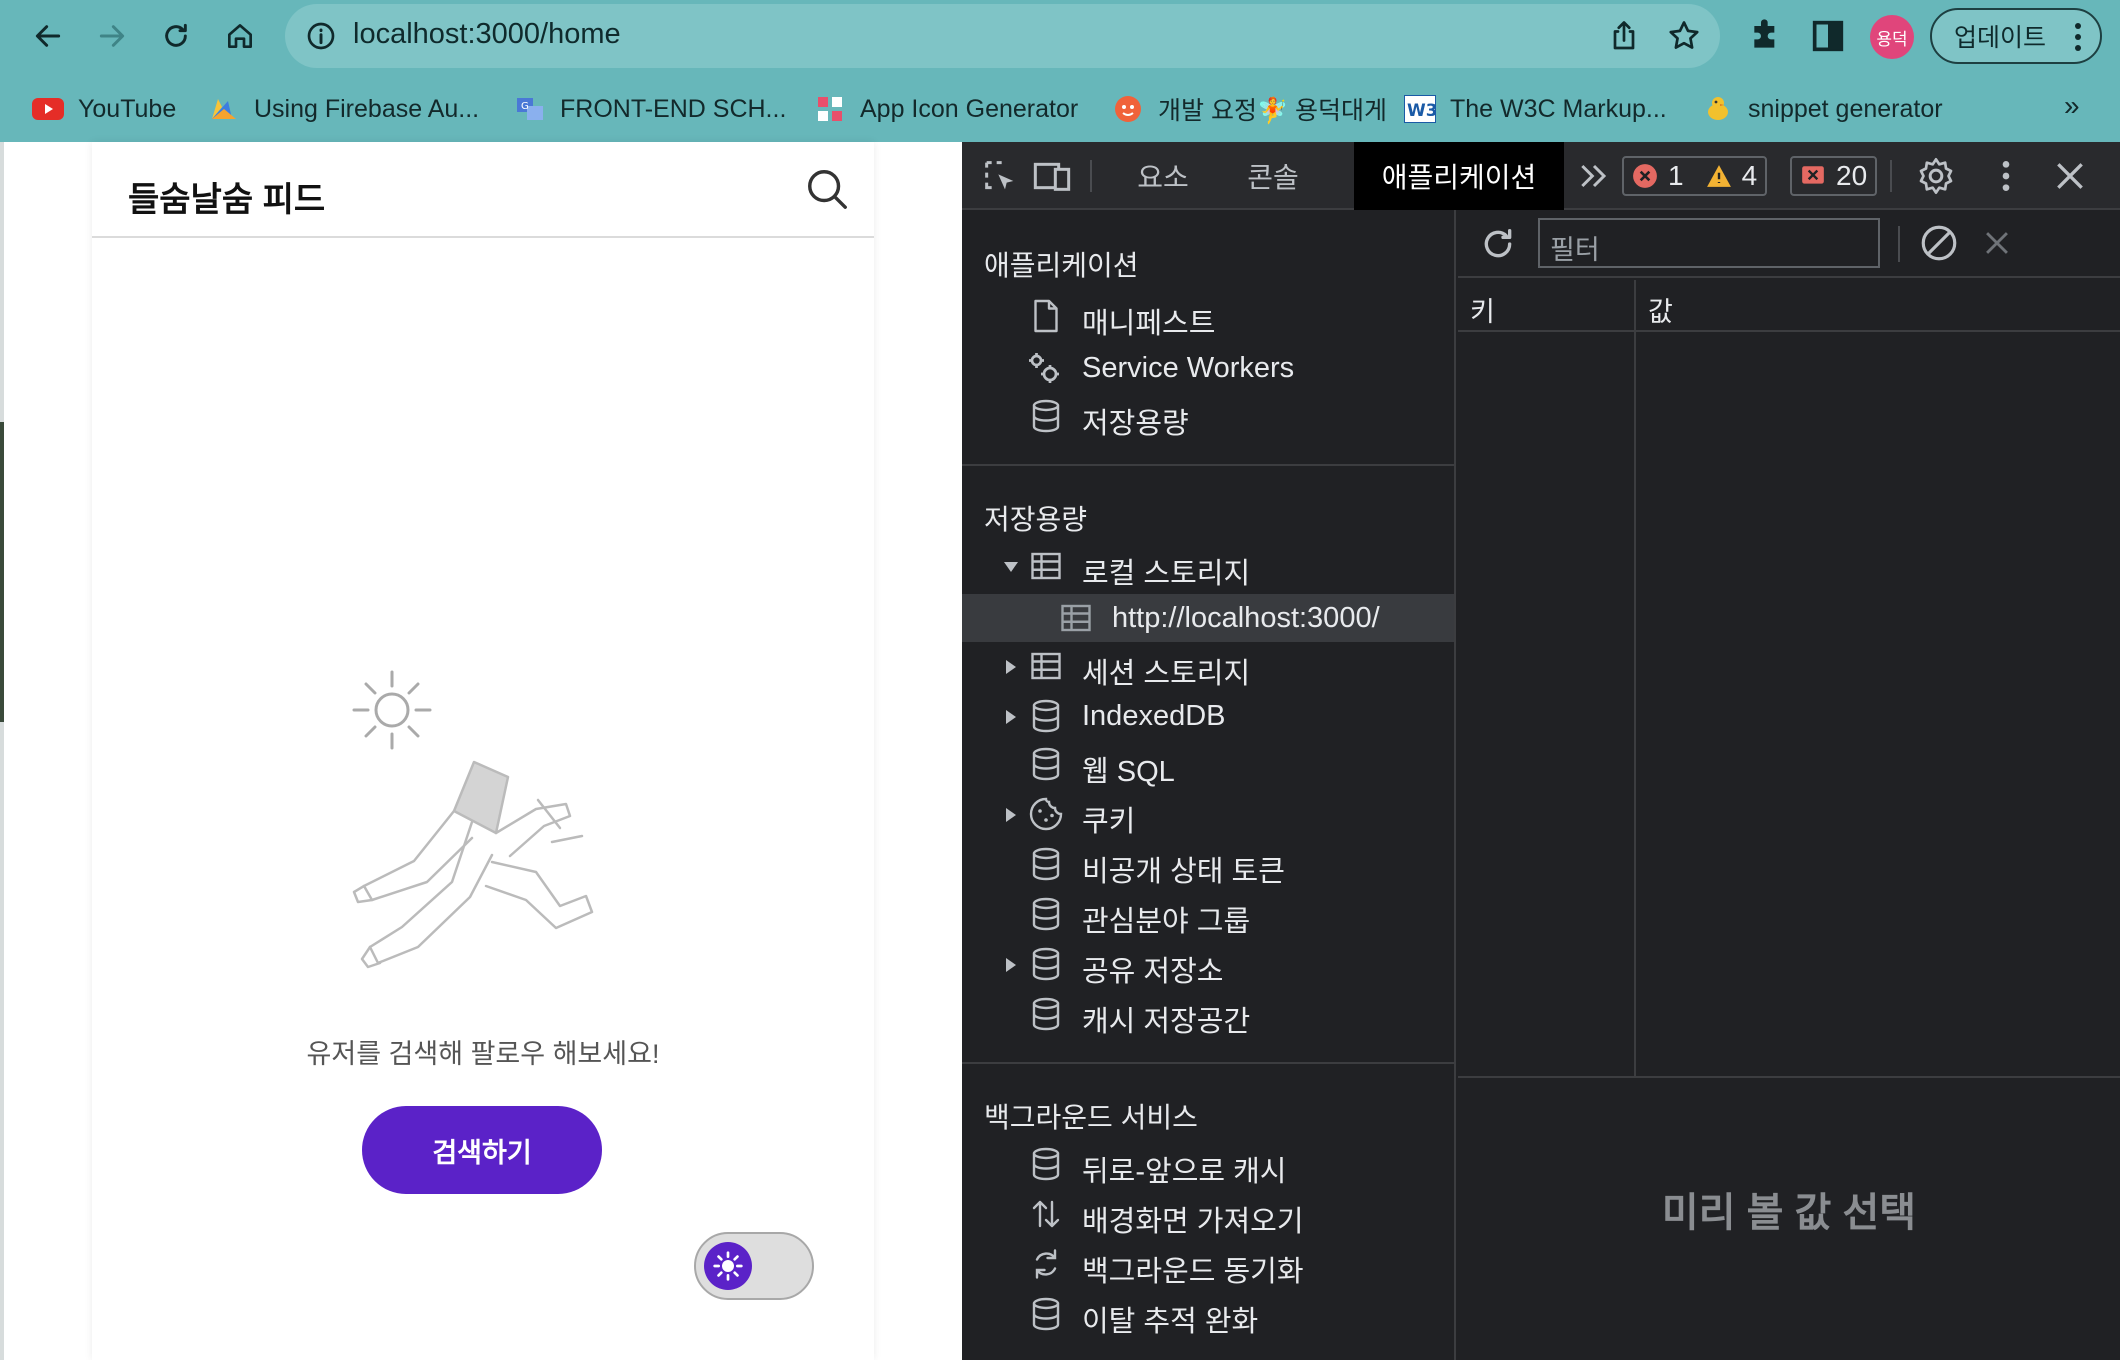  What do you see at coordinates (1166, 574) in the screenshot?
I see `tree-item-label: 로컬 스토리지` at bounding box center [1166, 574].